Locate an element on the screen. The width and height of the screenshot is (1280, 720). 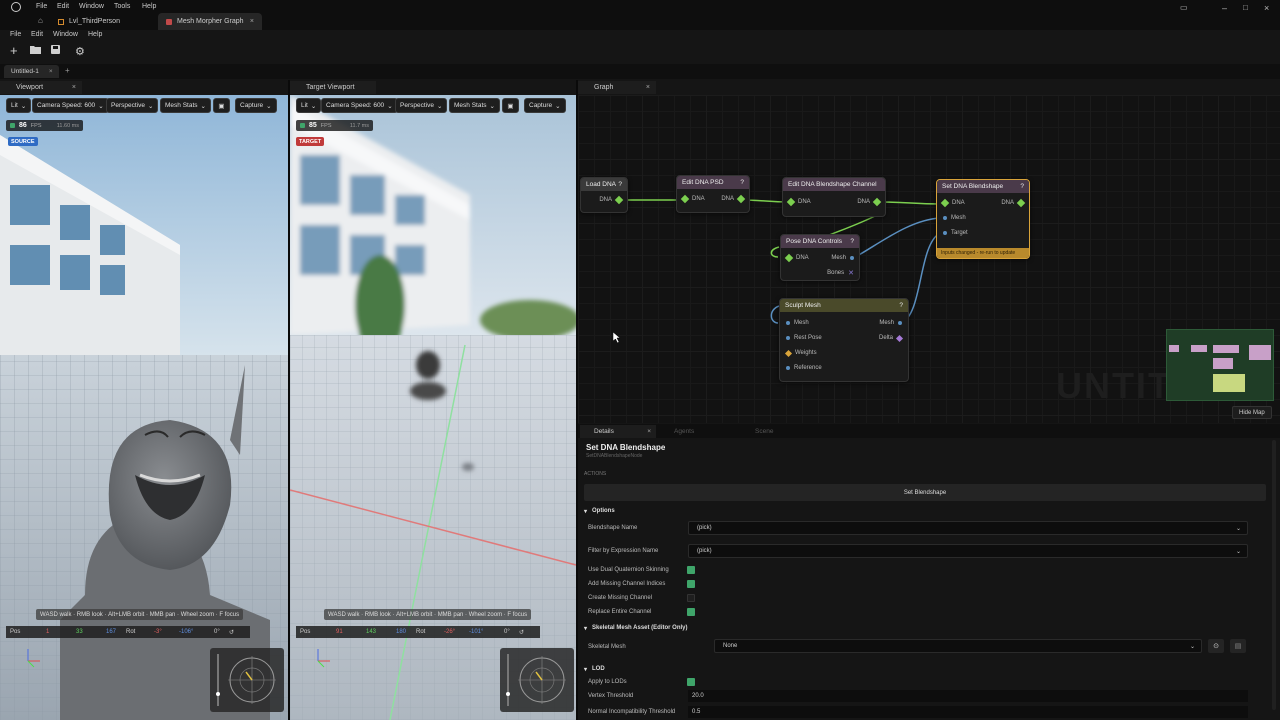
capture-dropdown: Capture ⌄ is located at coordinates (256, 105).